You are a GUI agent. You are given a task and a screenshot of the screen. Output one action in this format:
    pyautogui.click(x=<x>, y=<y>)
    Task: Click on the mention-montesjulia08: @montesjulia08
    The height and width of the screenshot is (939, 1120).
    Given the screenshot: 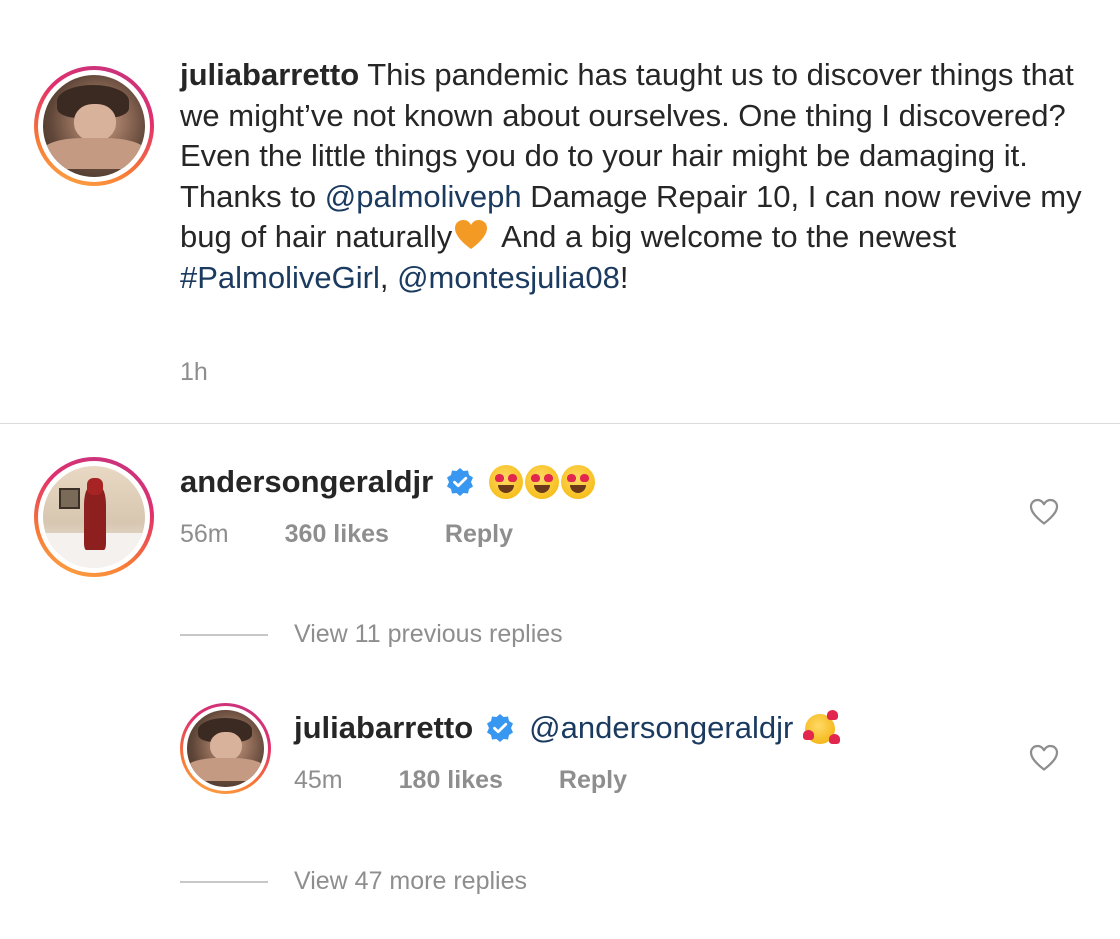 What is the action you would take?
    pyautogui.click(x=508, y=277)
    